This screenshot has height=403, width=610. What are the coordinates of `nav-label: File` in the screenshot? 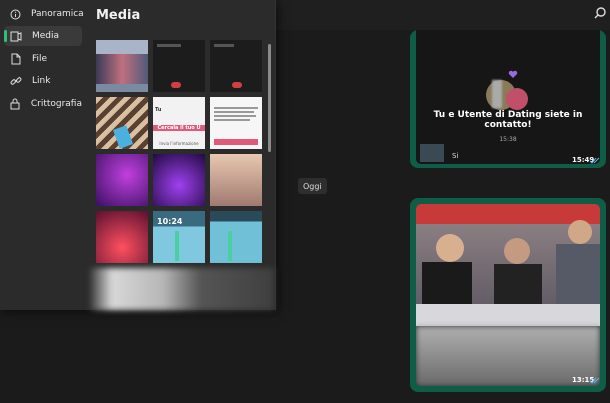 It's located at (40, 59).